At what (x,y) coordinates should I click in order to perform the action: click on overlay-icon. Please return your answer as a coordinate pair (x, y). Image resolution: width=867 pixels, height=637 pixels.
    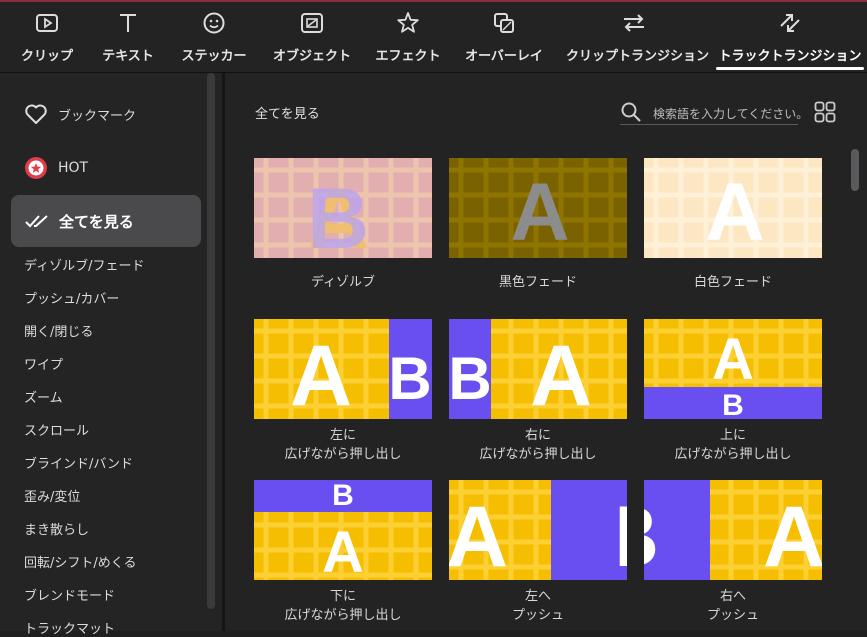
    Looking at the image, I should click on (504, 23).